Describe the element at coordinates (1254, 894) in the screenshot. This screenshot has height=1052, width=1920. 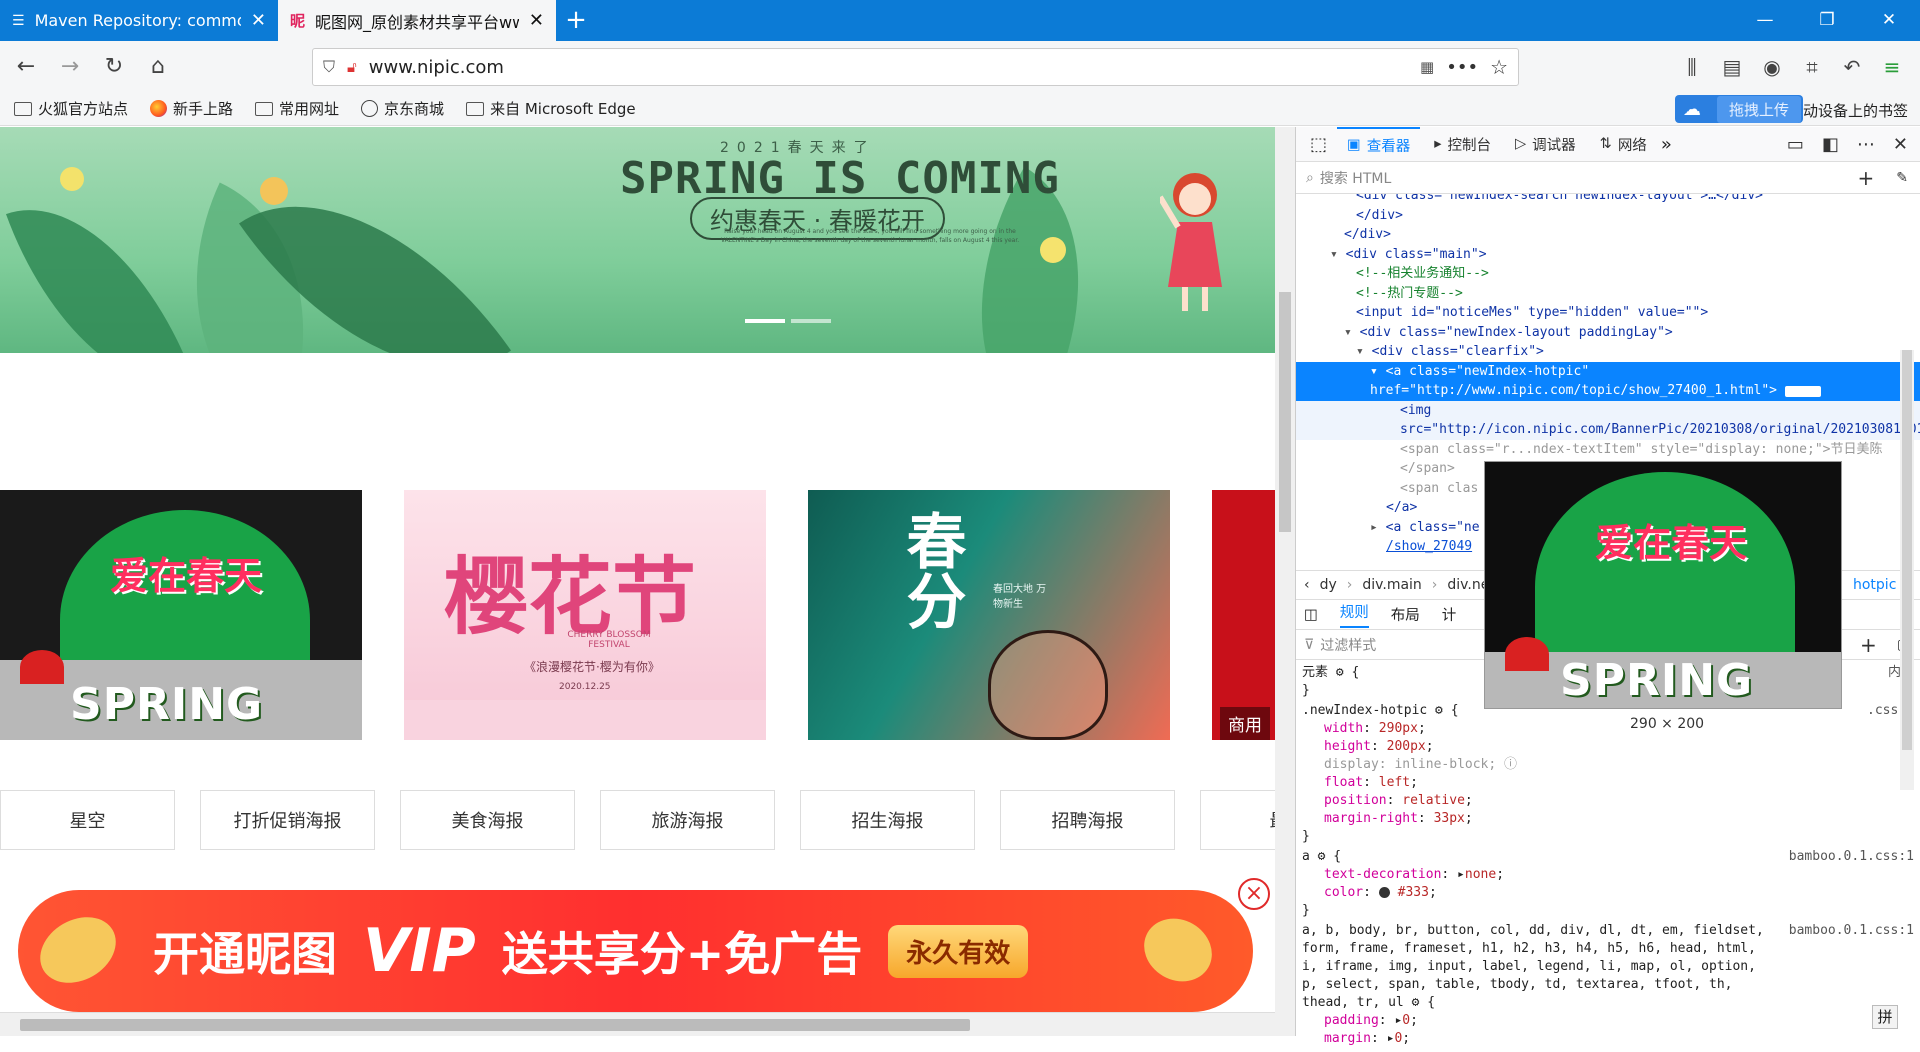
I see `close-ad-icon: ×` at that location.